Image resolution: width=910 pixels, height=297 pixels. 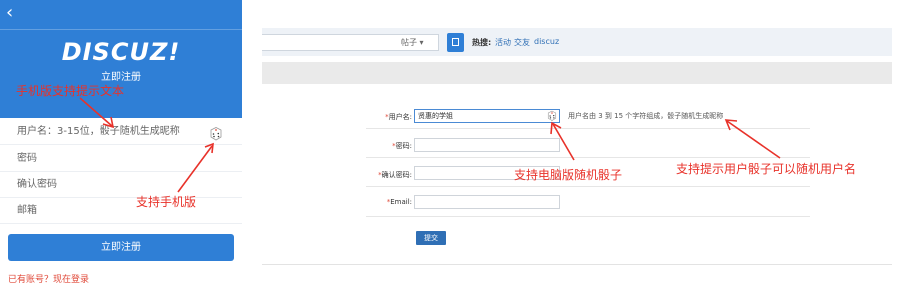 What do you see at coordinates (70, 91) in the screenshot?
I see `annotation-mobile-hint: 手机版支持提示文本` at bounding box center [70, 91].